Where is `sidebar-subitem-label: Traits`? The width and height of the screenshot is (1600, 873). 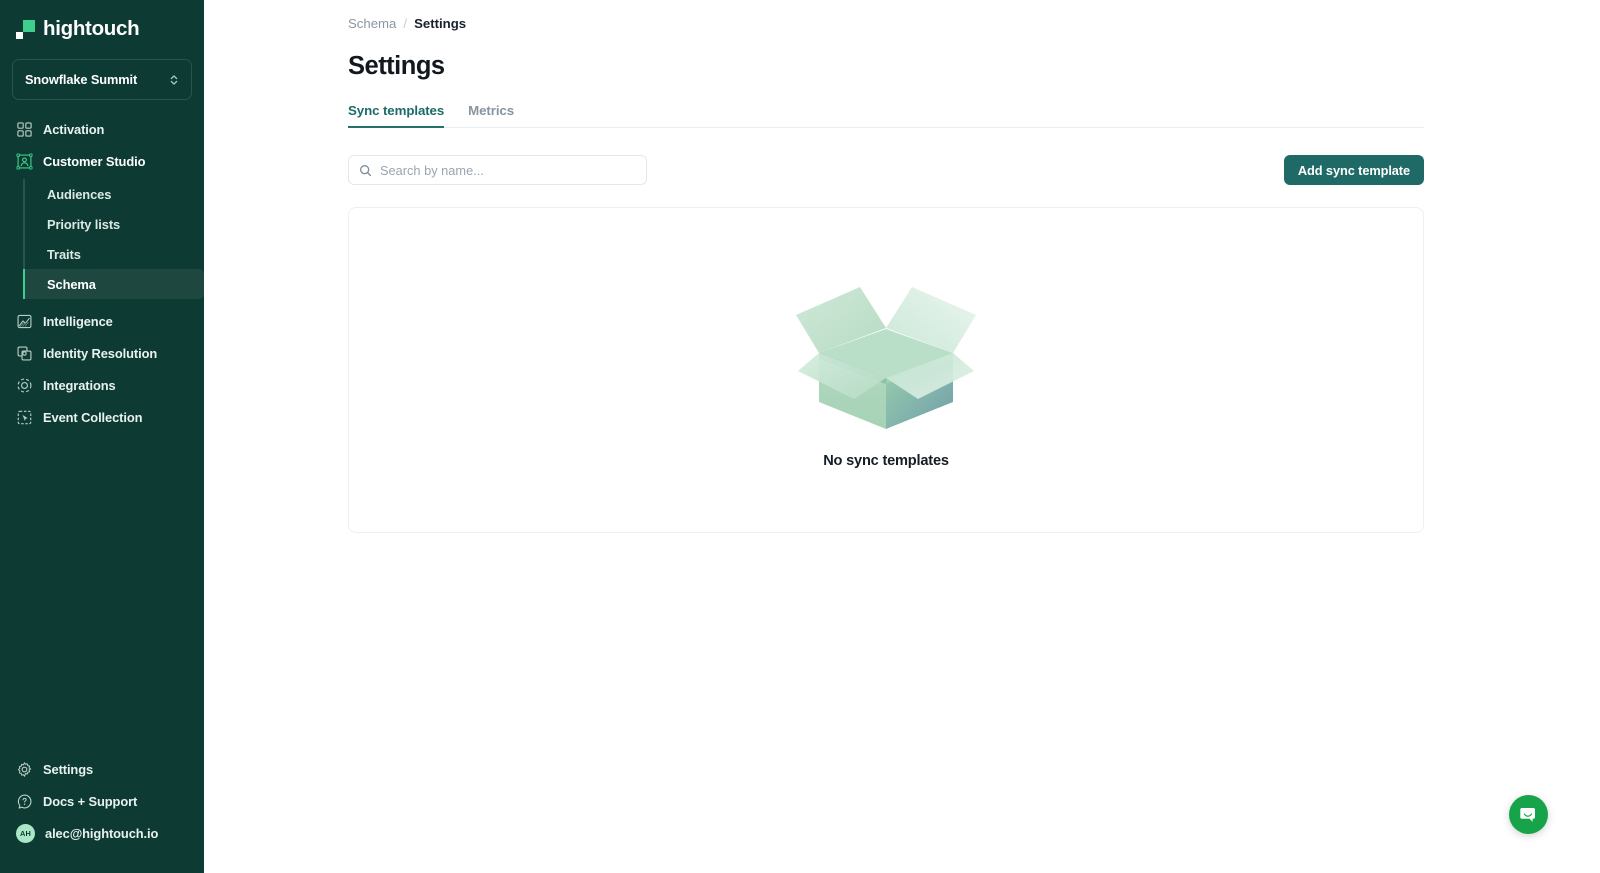
sidebar-subitem-label: Traits is located at coordinates (64, 254).